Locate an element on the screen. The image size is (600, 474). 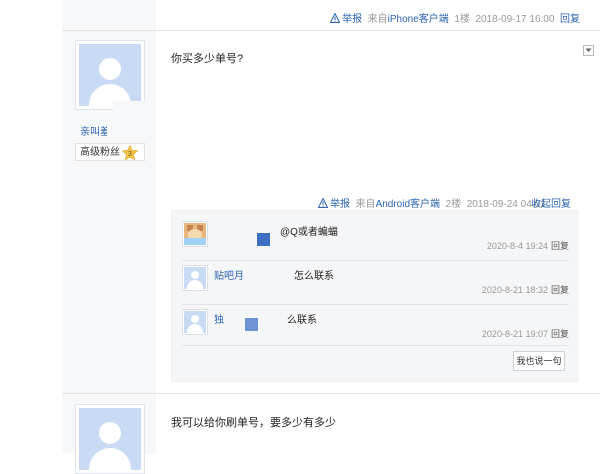
sub-reply-username: 独 is located at coordinates (219, 318).